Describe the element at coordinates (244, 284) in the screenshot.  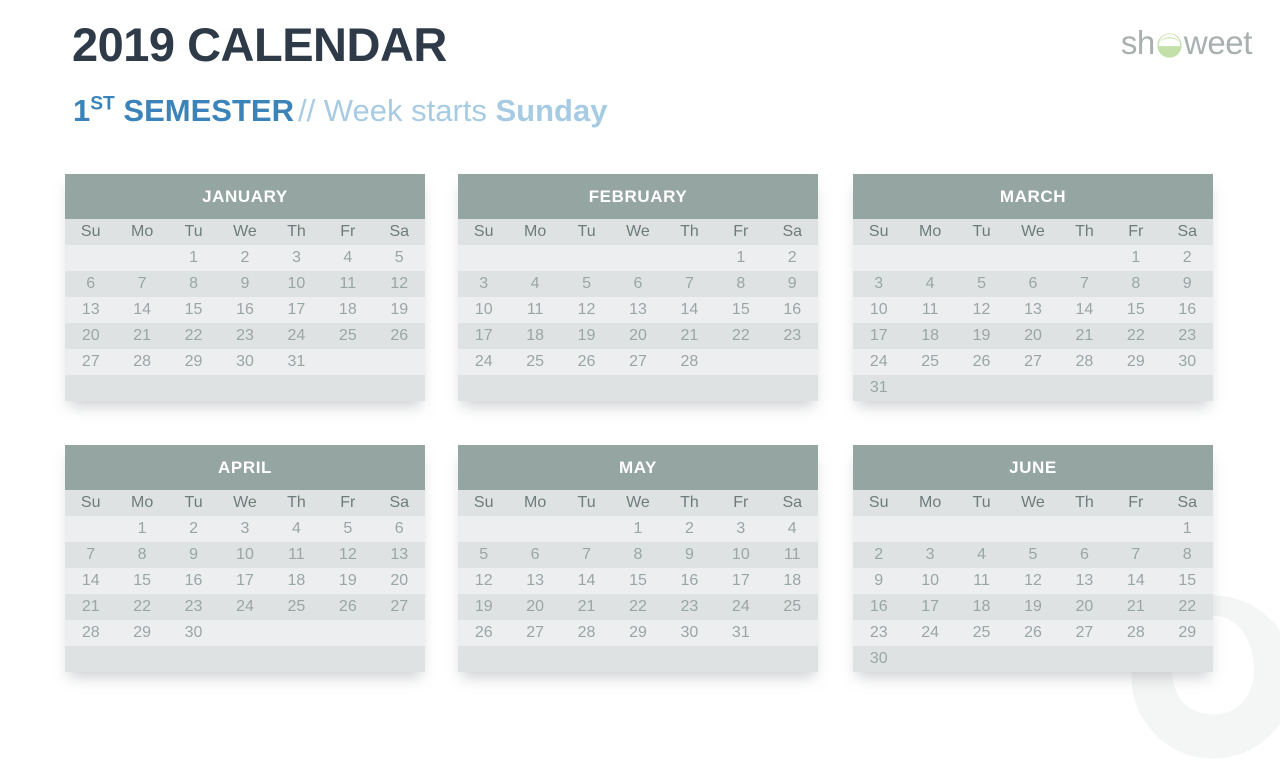
I see `day-cell: 9` at that location.